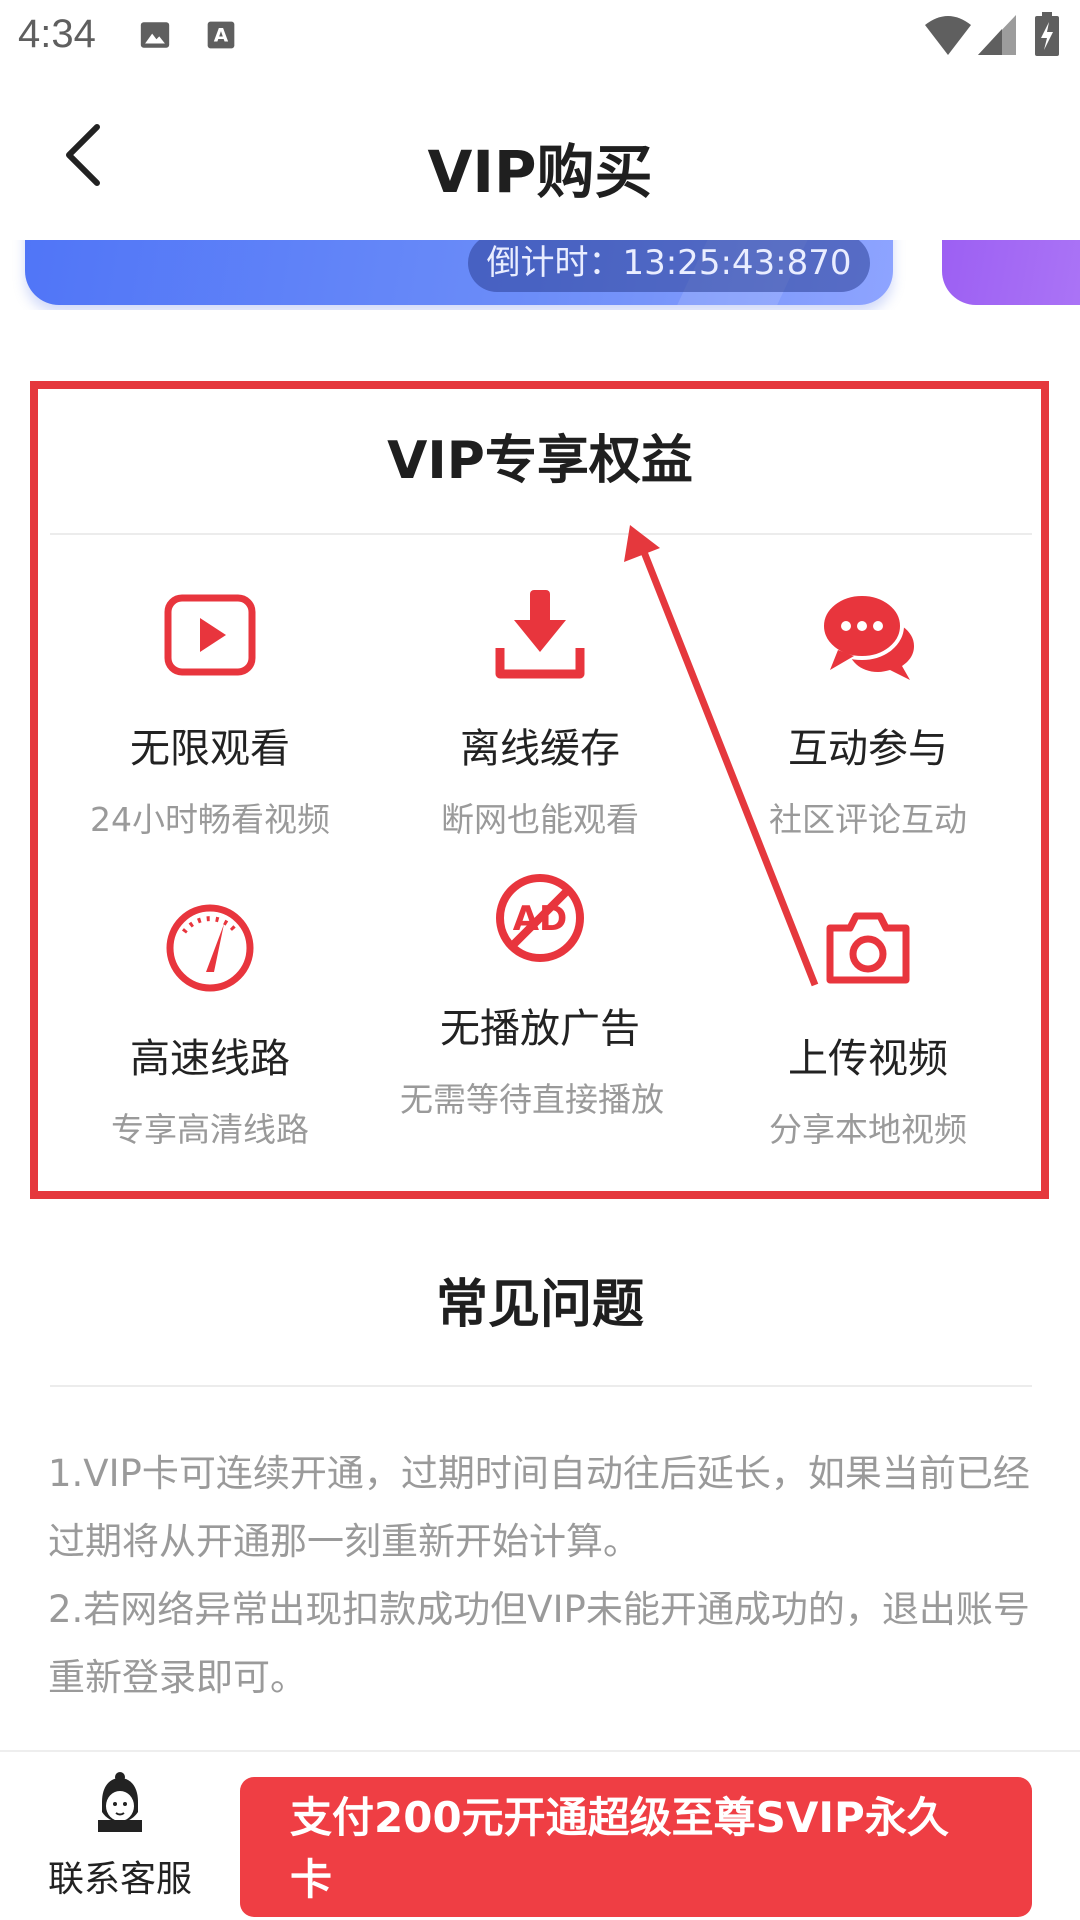  What do you see at coordinates (119, 1879) in the screenshot?
I see `contact-service-label: 联系客服` at bounding box center [119, 1879].